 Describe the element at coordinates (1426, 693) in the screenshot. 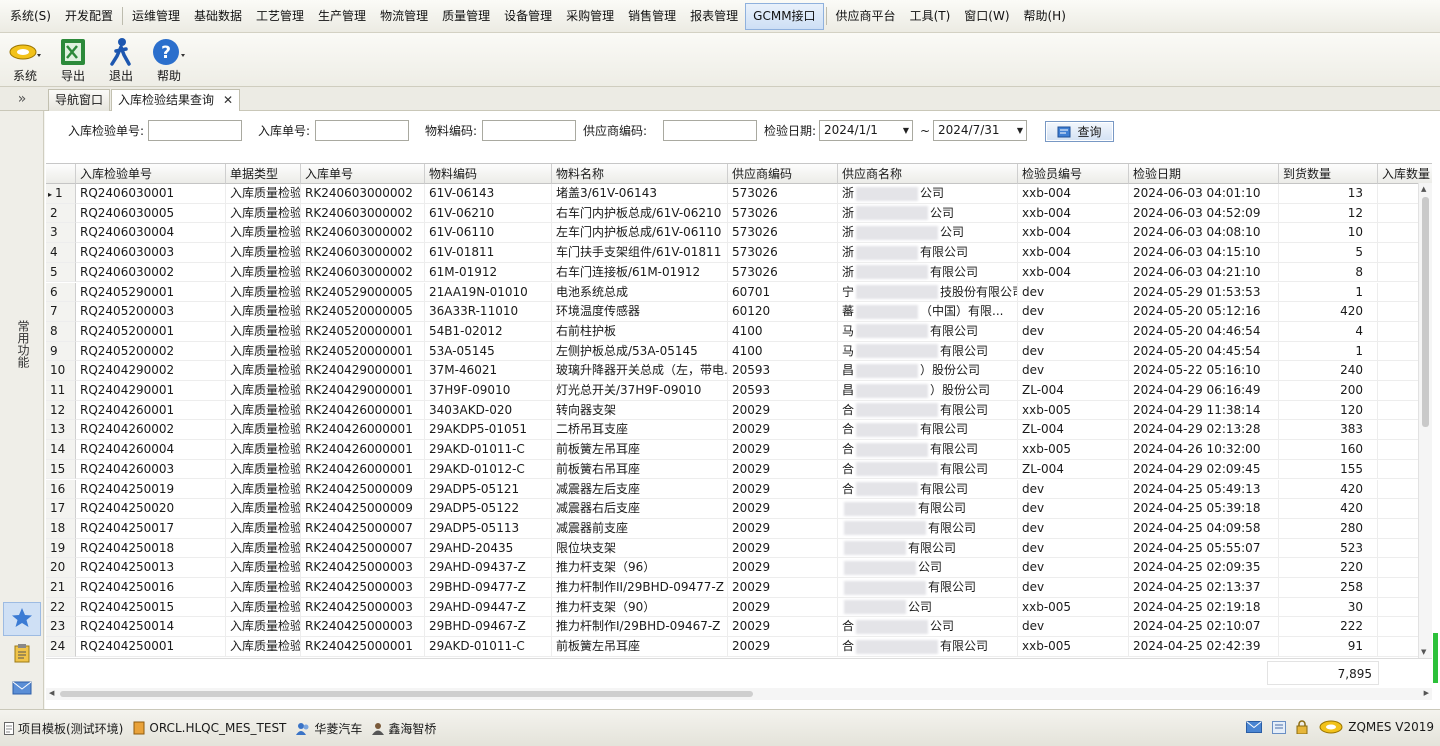

I see `scroll-right-icon: ▶` at that location.